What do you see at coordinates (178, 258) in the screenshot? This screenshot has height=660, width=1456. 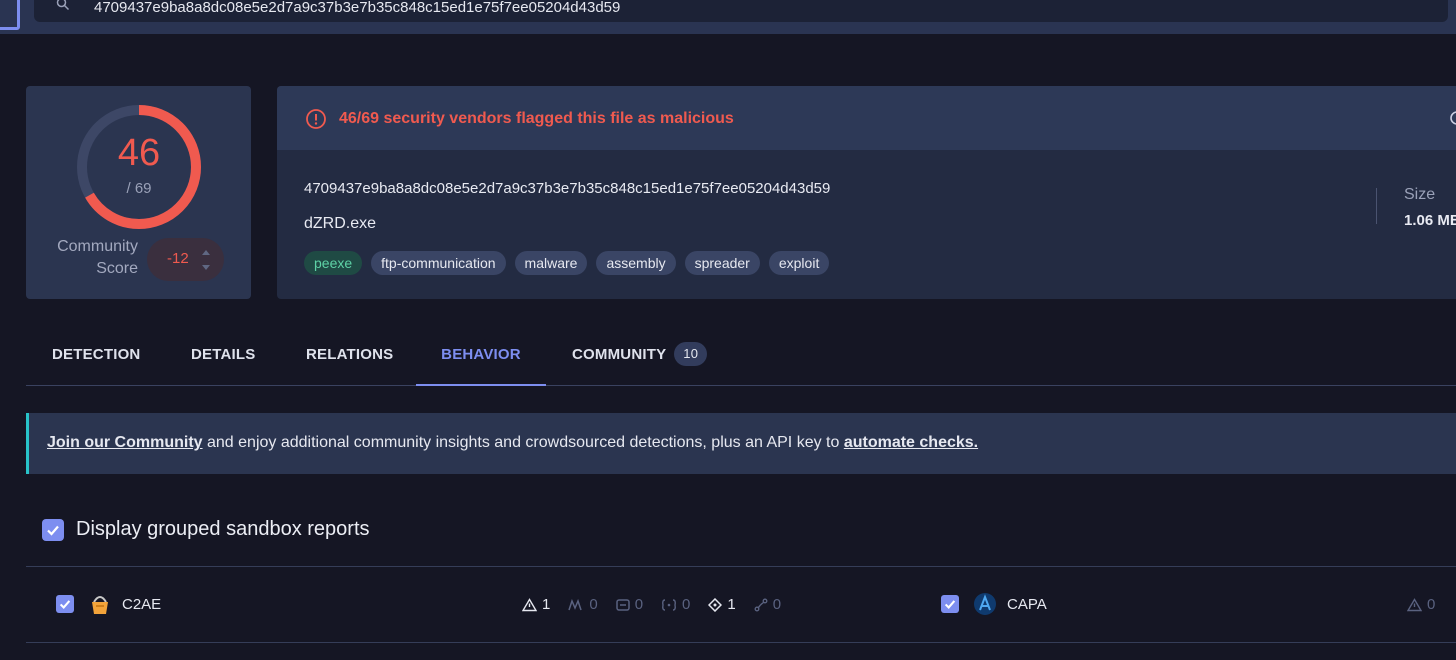 I see `community-score-value: -12` at bounding box center [178, 258].